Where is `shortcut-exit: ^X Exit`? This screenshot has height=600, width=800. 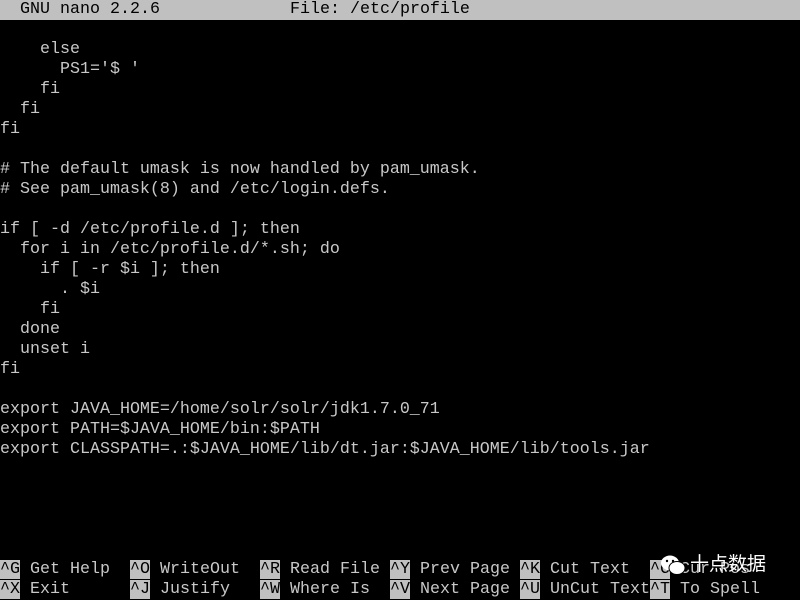 shortcut-exit: ^X Exit is located at coordinates (35, 590).